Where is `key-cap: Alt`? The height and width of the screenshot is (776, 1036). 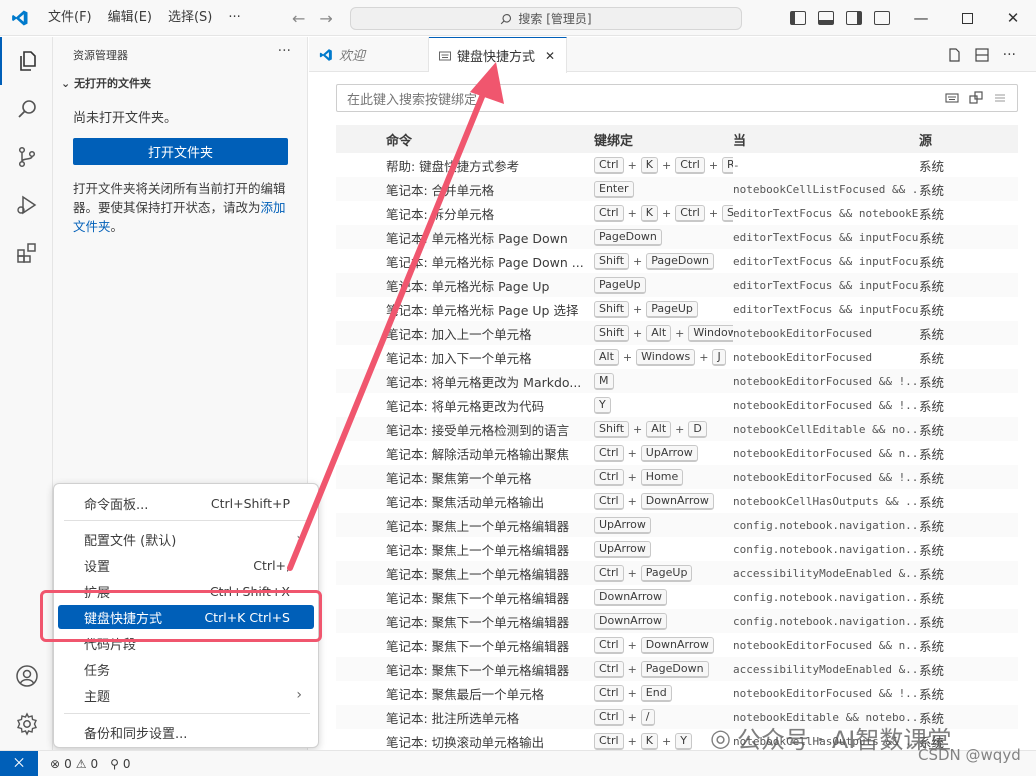 key-cap: Alt is located at coordinates (606, 357).